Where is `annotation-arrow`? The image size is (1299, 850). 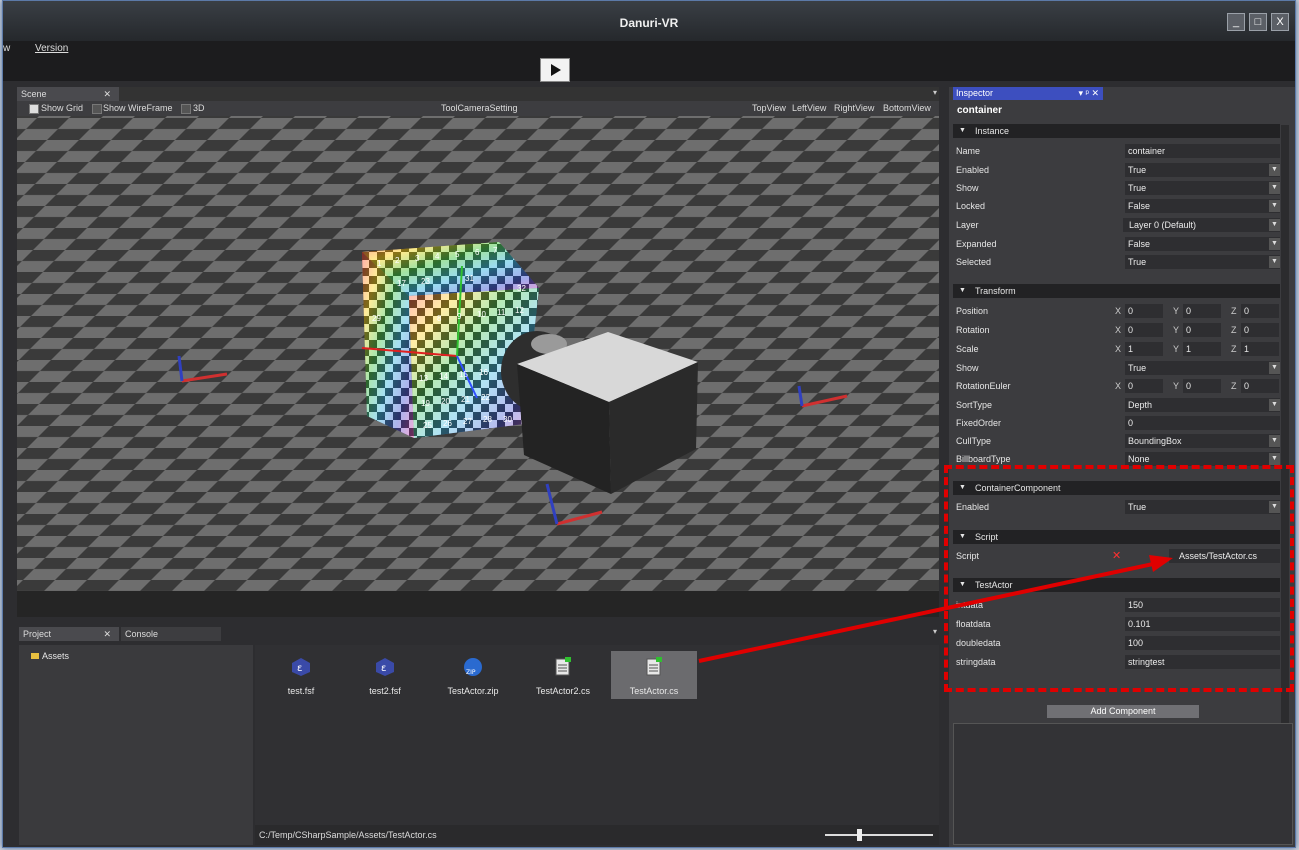 annotation-arrow is located at coordinates (935, 609).